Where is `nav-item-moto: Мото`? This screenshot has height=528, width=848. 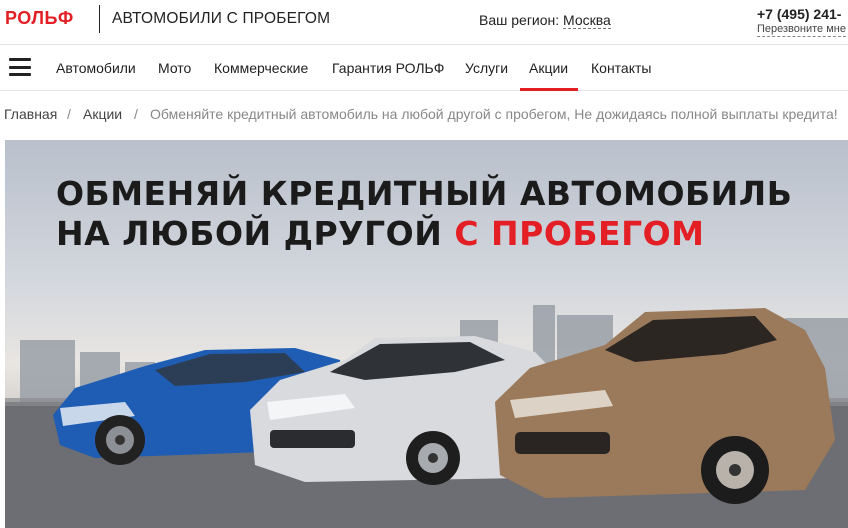 nav-item-moto: Мото is located at coordinates (174, 68).